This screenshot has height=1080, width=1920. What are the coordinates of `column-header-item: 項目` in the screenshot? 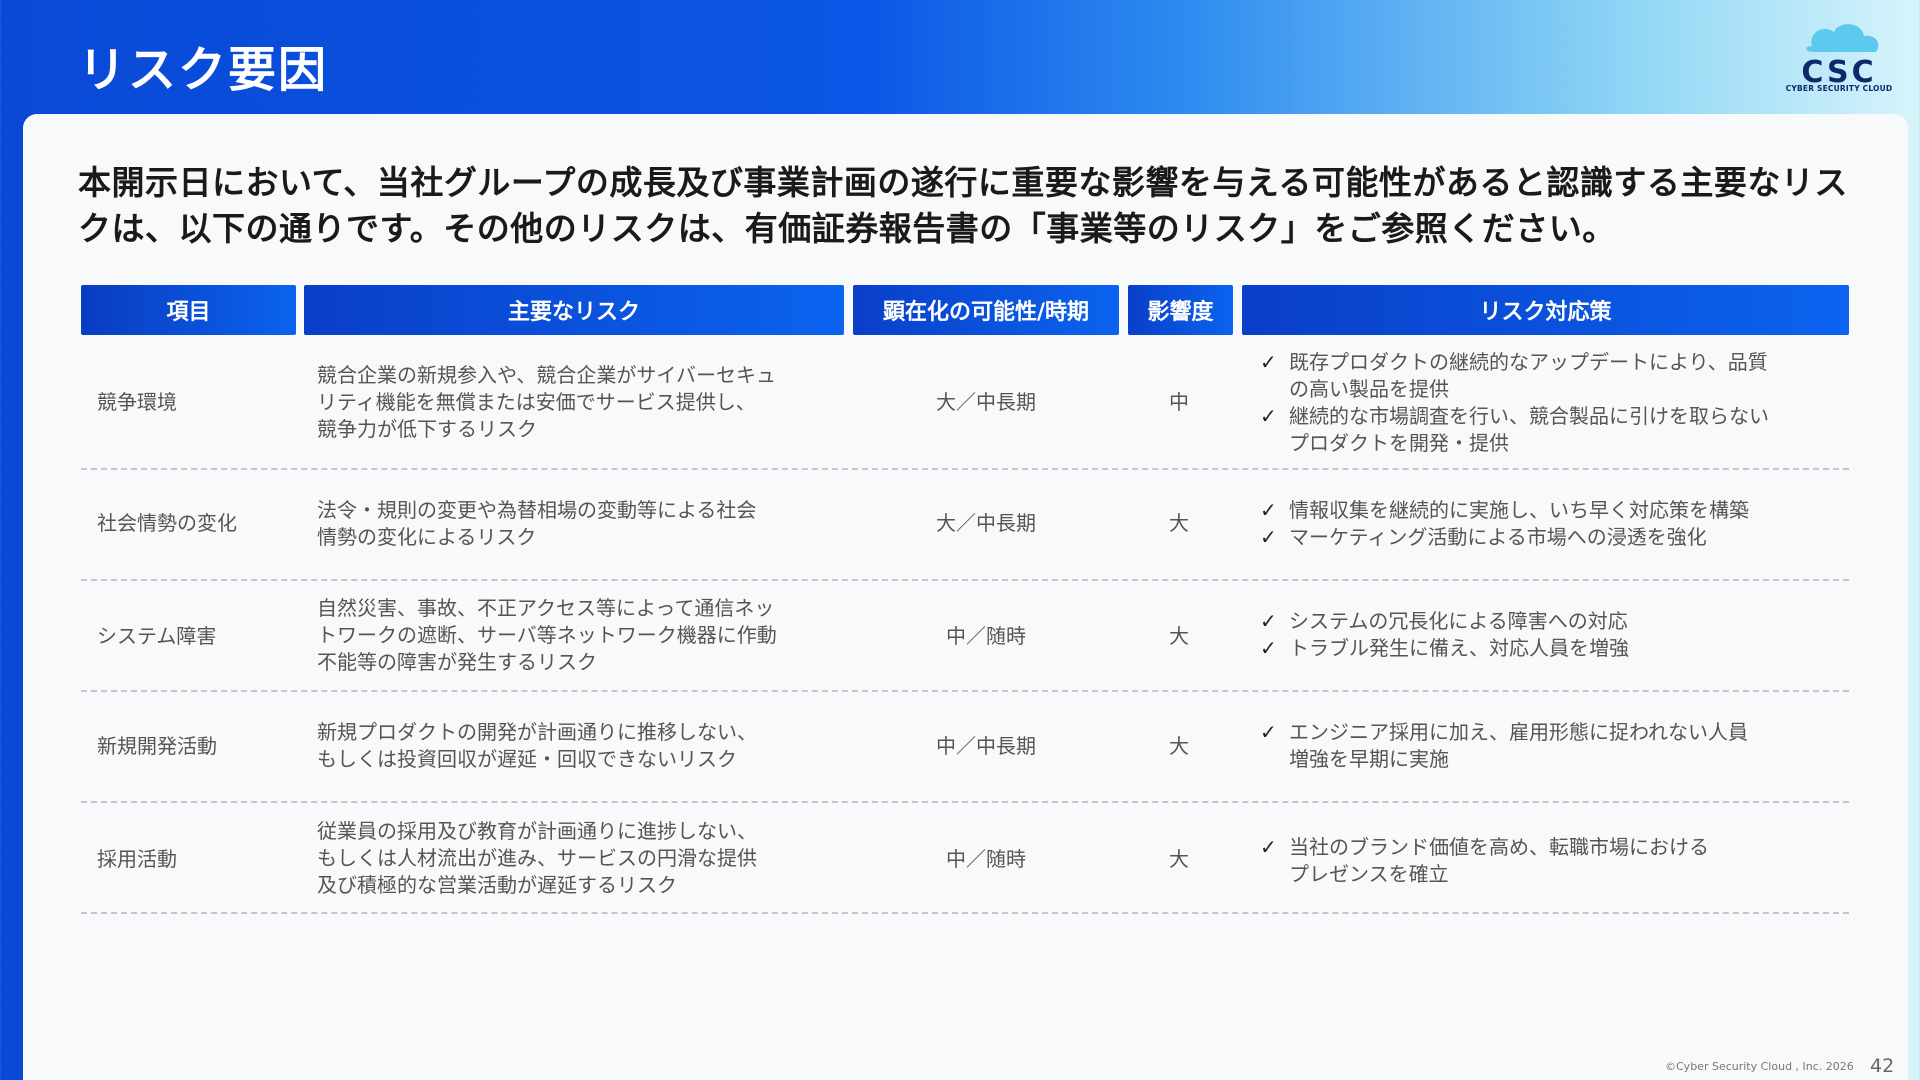 It's located at (188, 310).